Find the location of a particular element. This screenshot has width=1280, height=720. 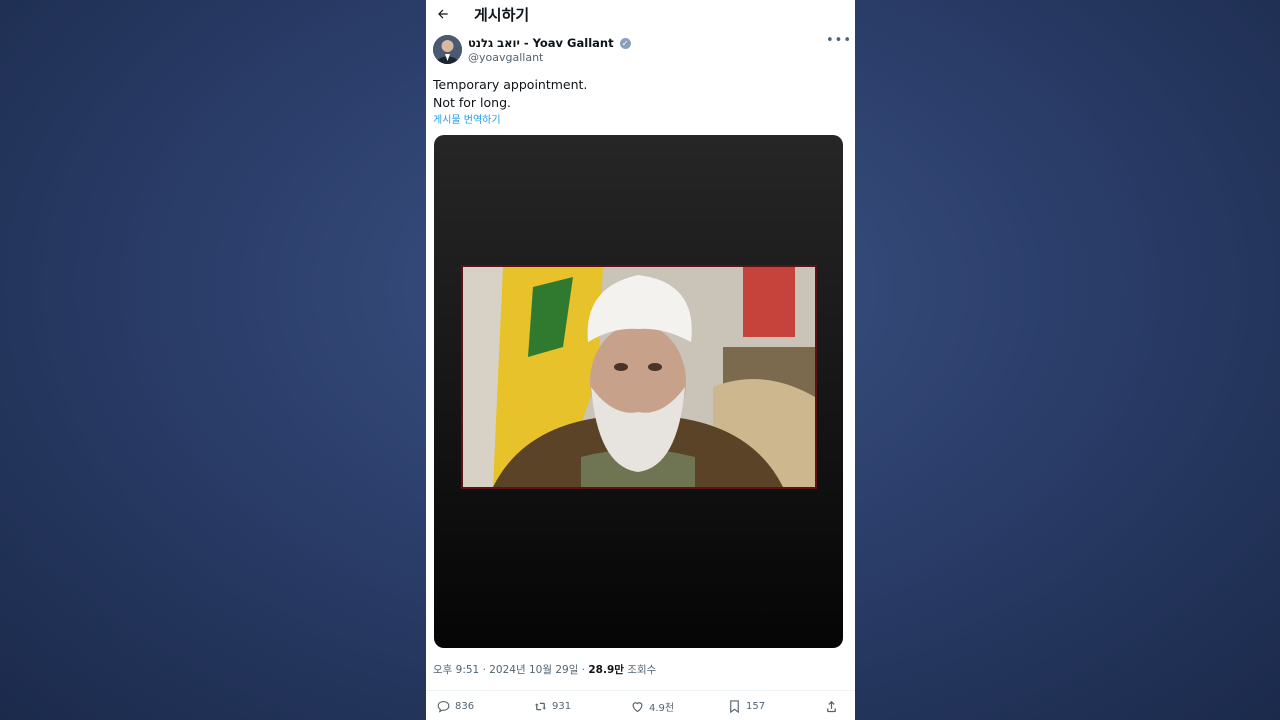

avatar is located at coordinates (447, 49).